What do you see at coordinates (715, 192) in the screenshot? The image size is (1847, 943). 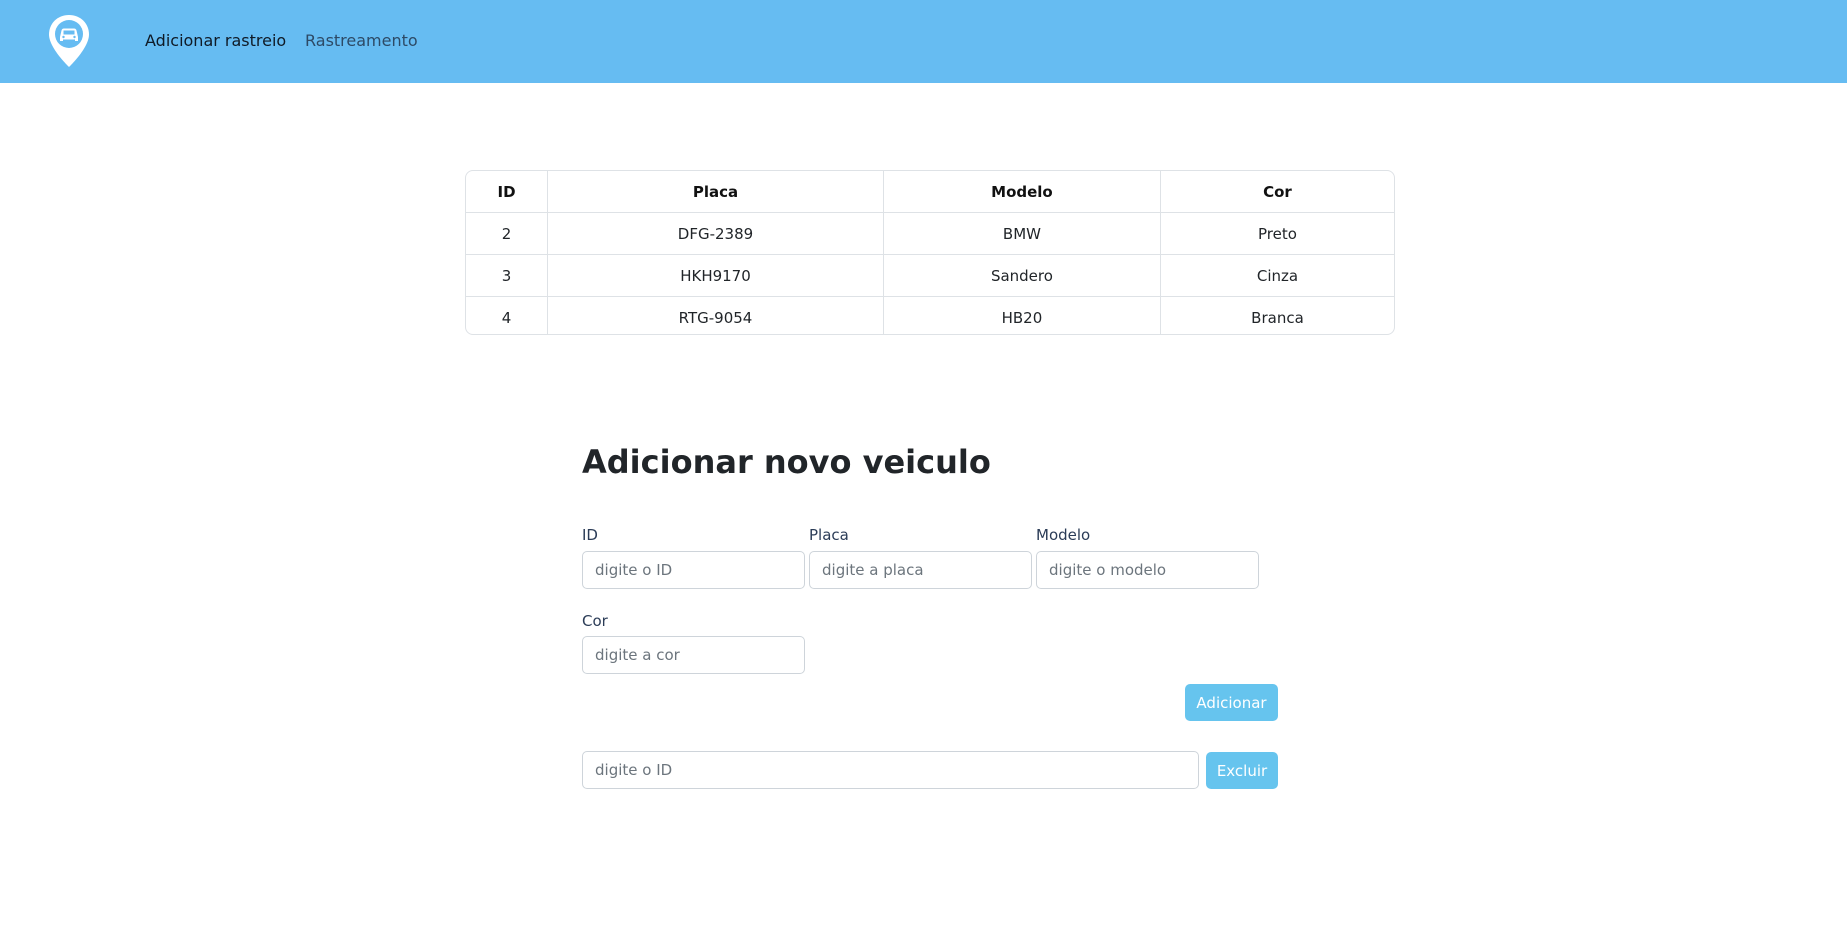 I see `column-header-placa: Placa` at bounding box center [715, 192].